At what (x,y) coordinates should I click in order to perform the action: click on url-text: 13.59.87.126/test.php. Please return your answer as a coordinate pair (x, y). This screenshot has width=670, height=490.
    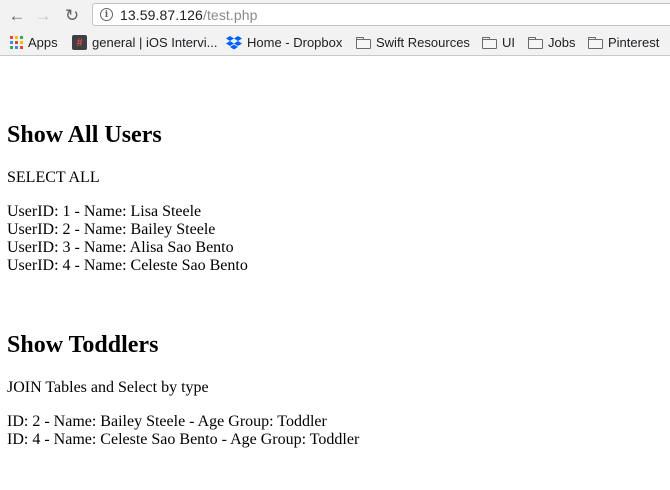
    Looking at the image, I should click on (189, 15).